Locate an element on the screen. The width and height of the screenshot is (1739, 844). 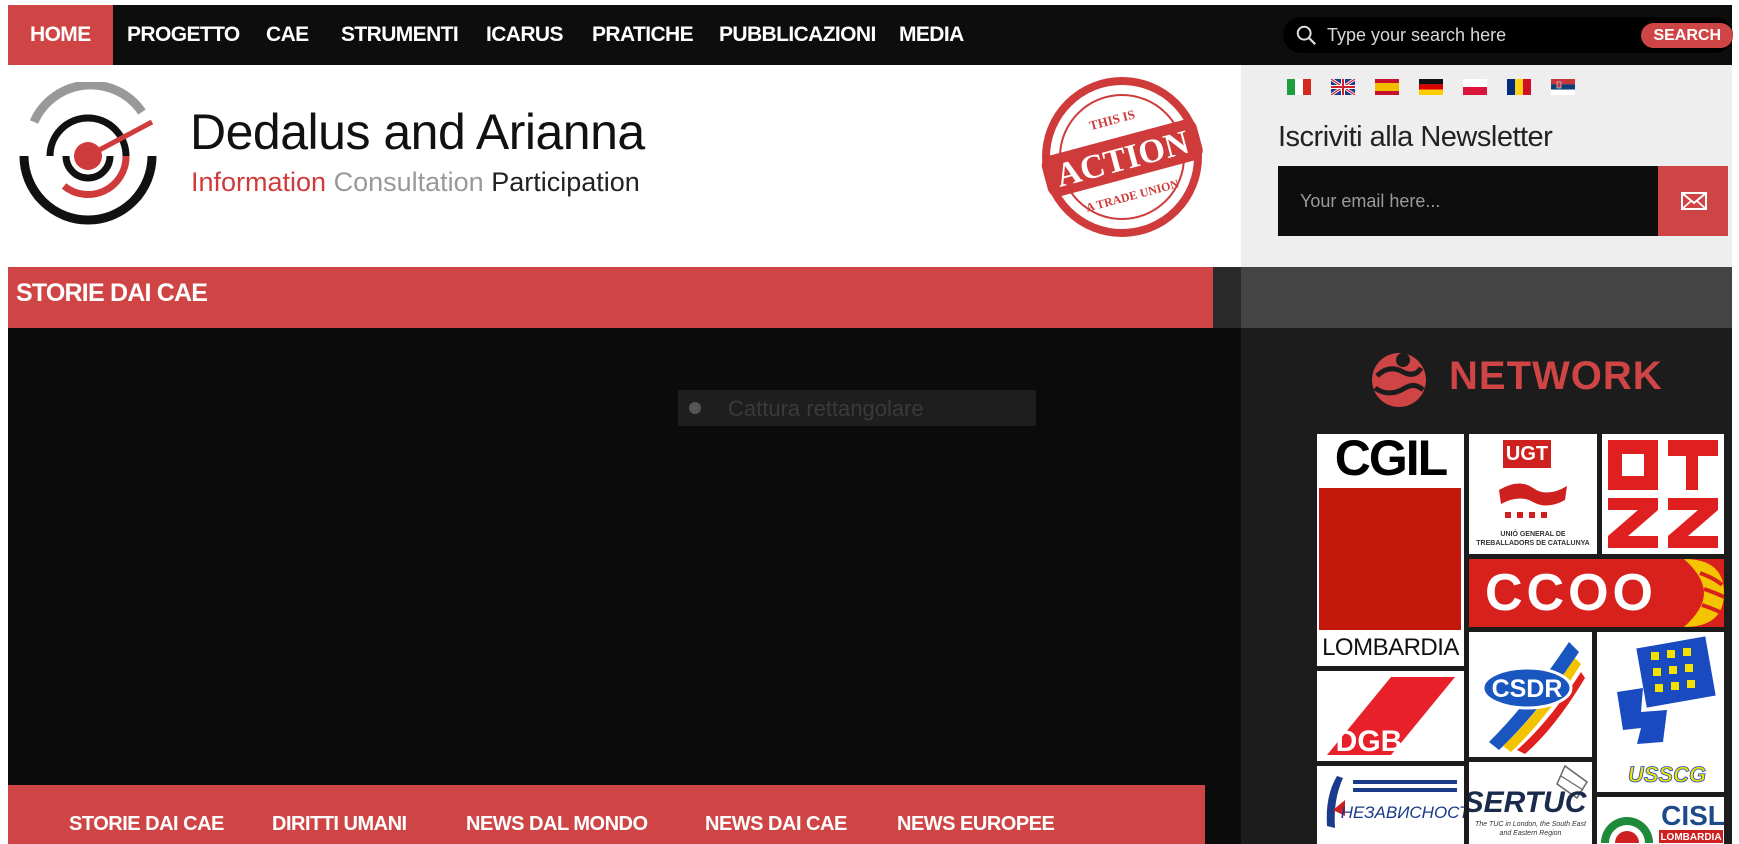
section-bar-divider is located at coordinates (1227, 297).